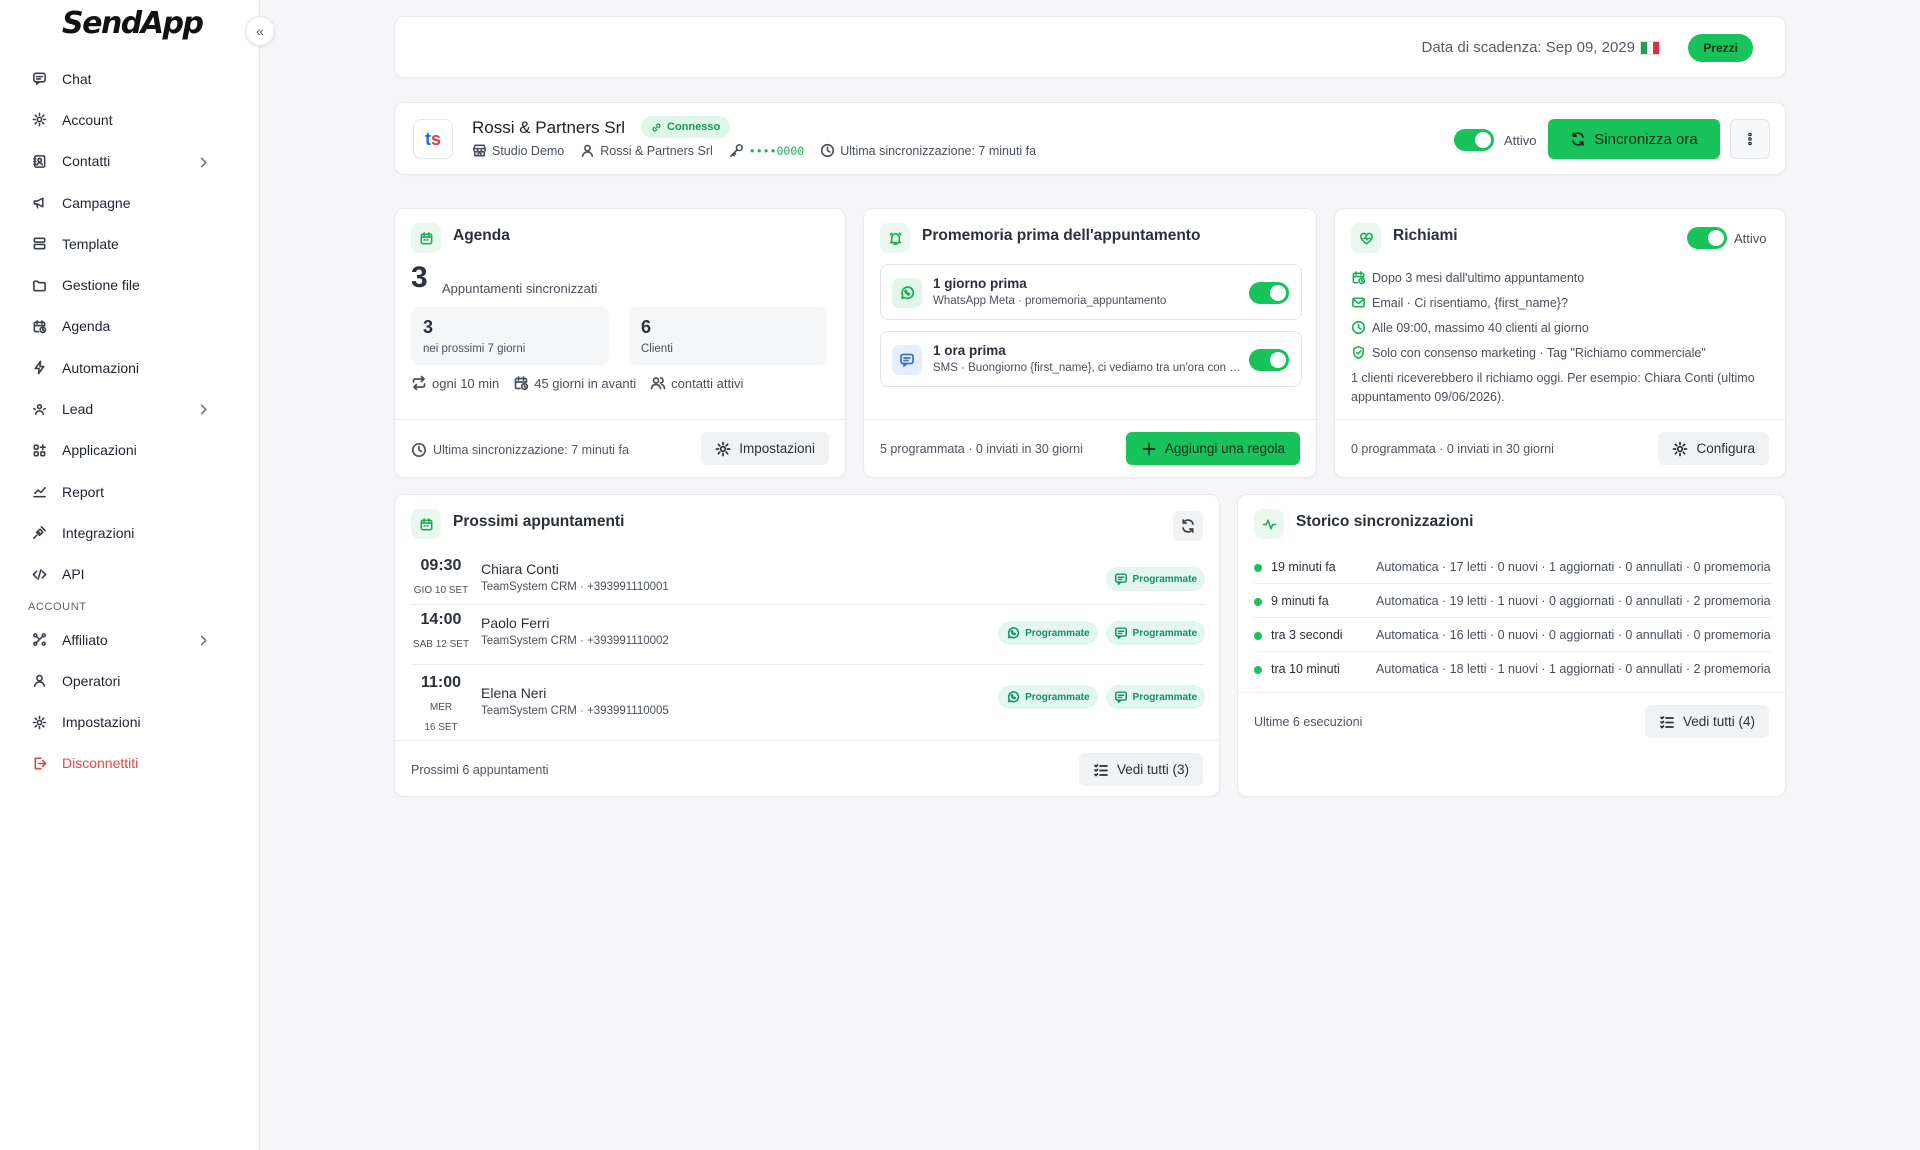 The height and width of the screenshot is (1150, 1920). What do you see at coordinates (1634, 139) in the screenshot?
I see `sync-now-button: Sincronizza ora` at bounding box center [1634, 139].